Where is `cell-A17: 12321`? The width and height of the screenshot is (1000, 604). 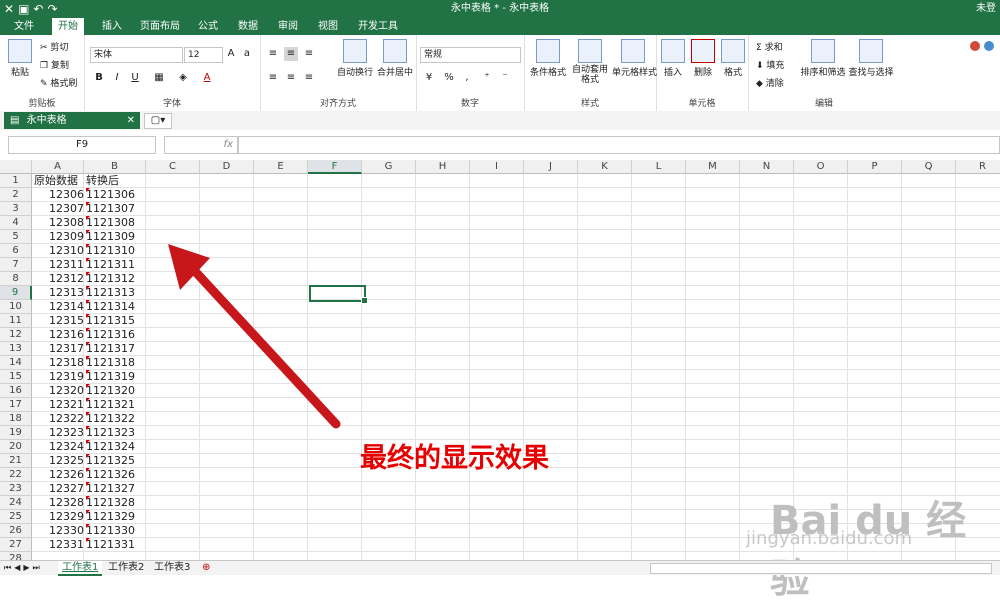 cell-A17: 12321 is located at coordinates (58, 405).